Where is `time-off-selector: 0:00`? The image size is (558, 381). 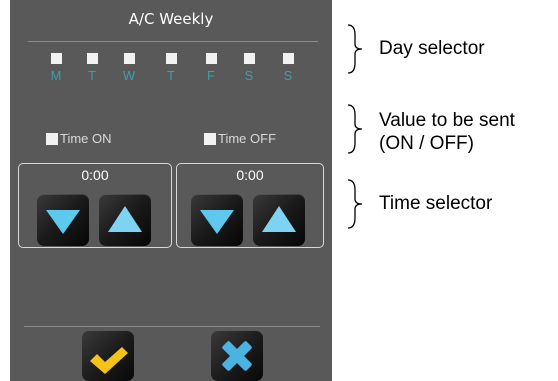 time-off-selector: 0:00 is located at coordinates (250, 205).